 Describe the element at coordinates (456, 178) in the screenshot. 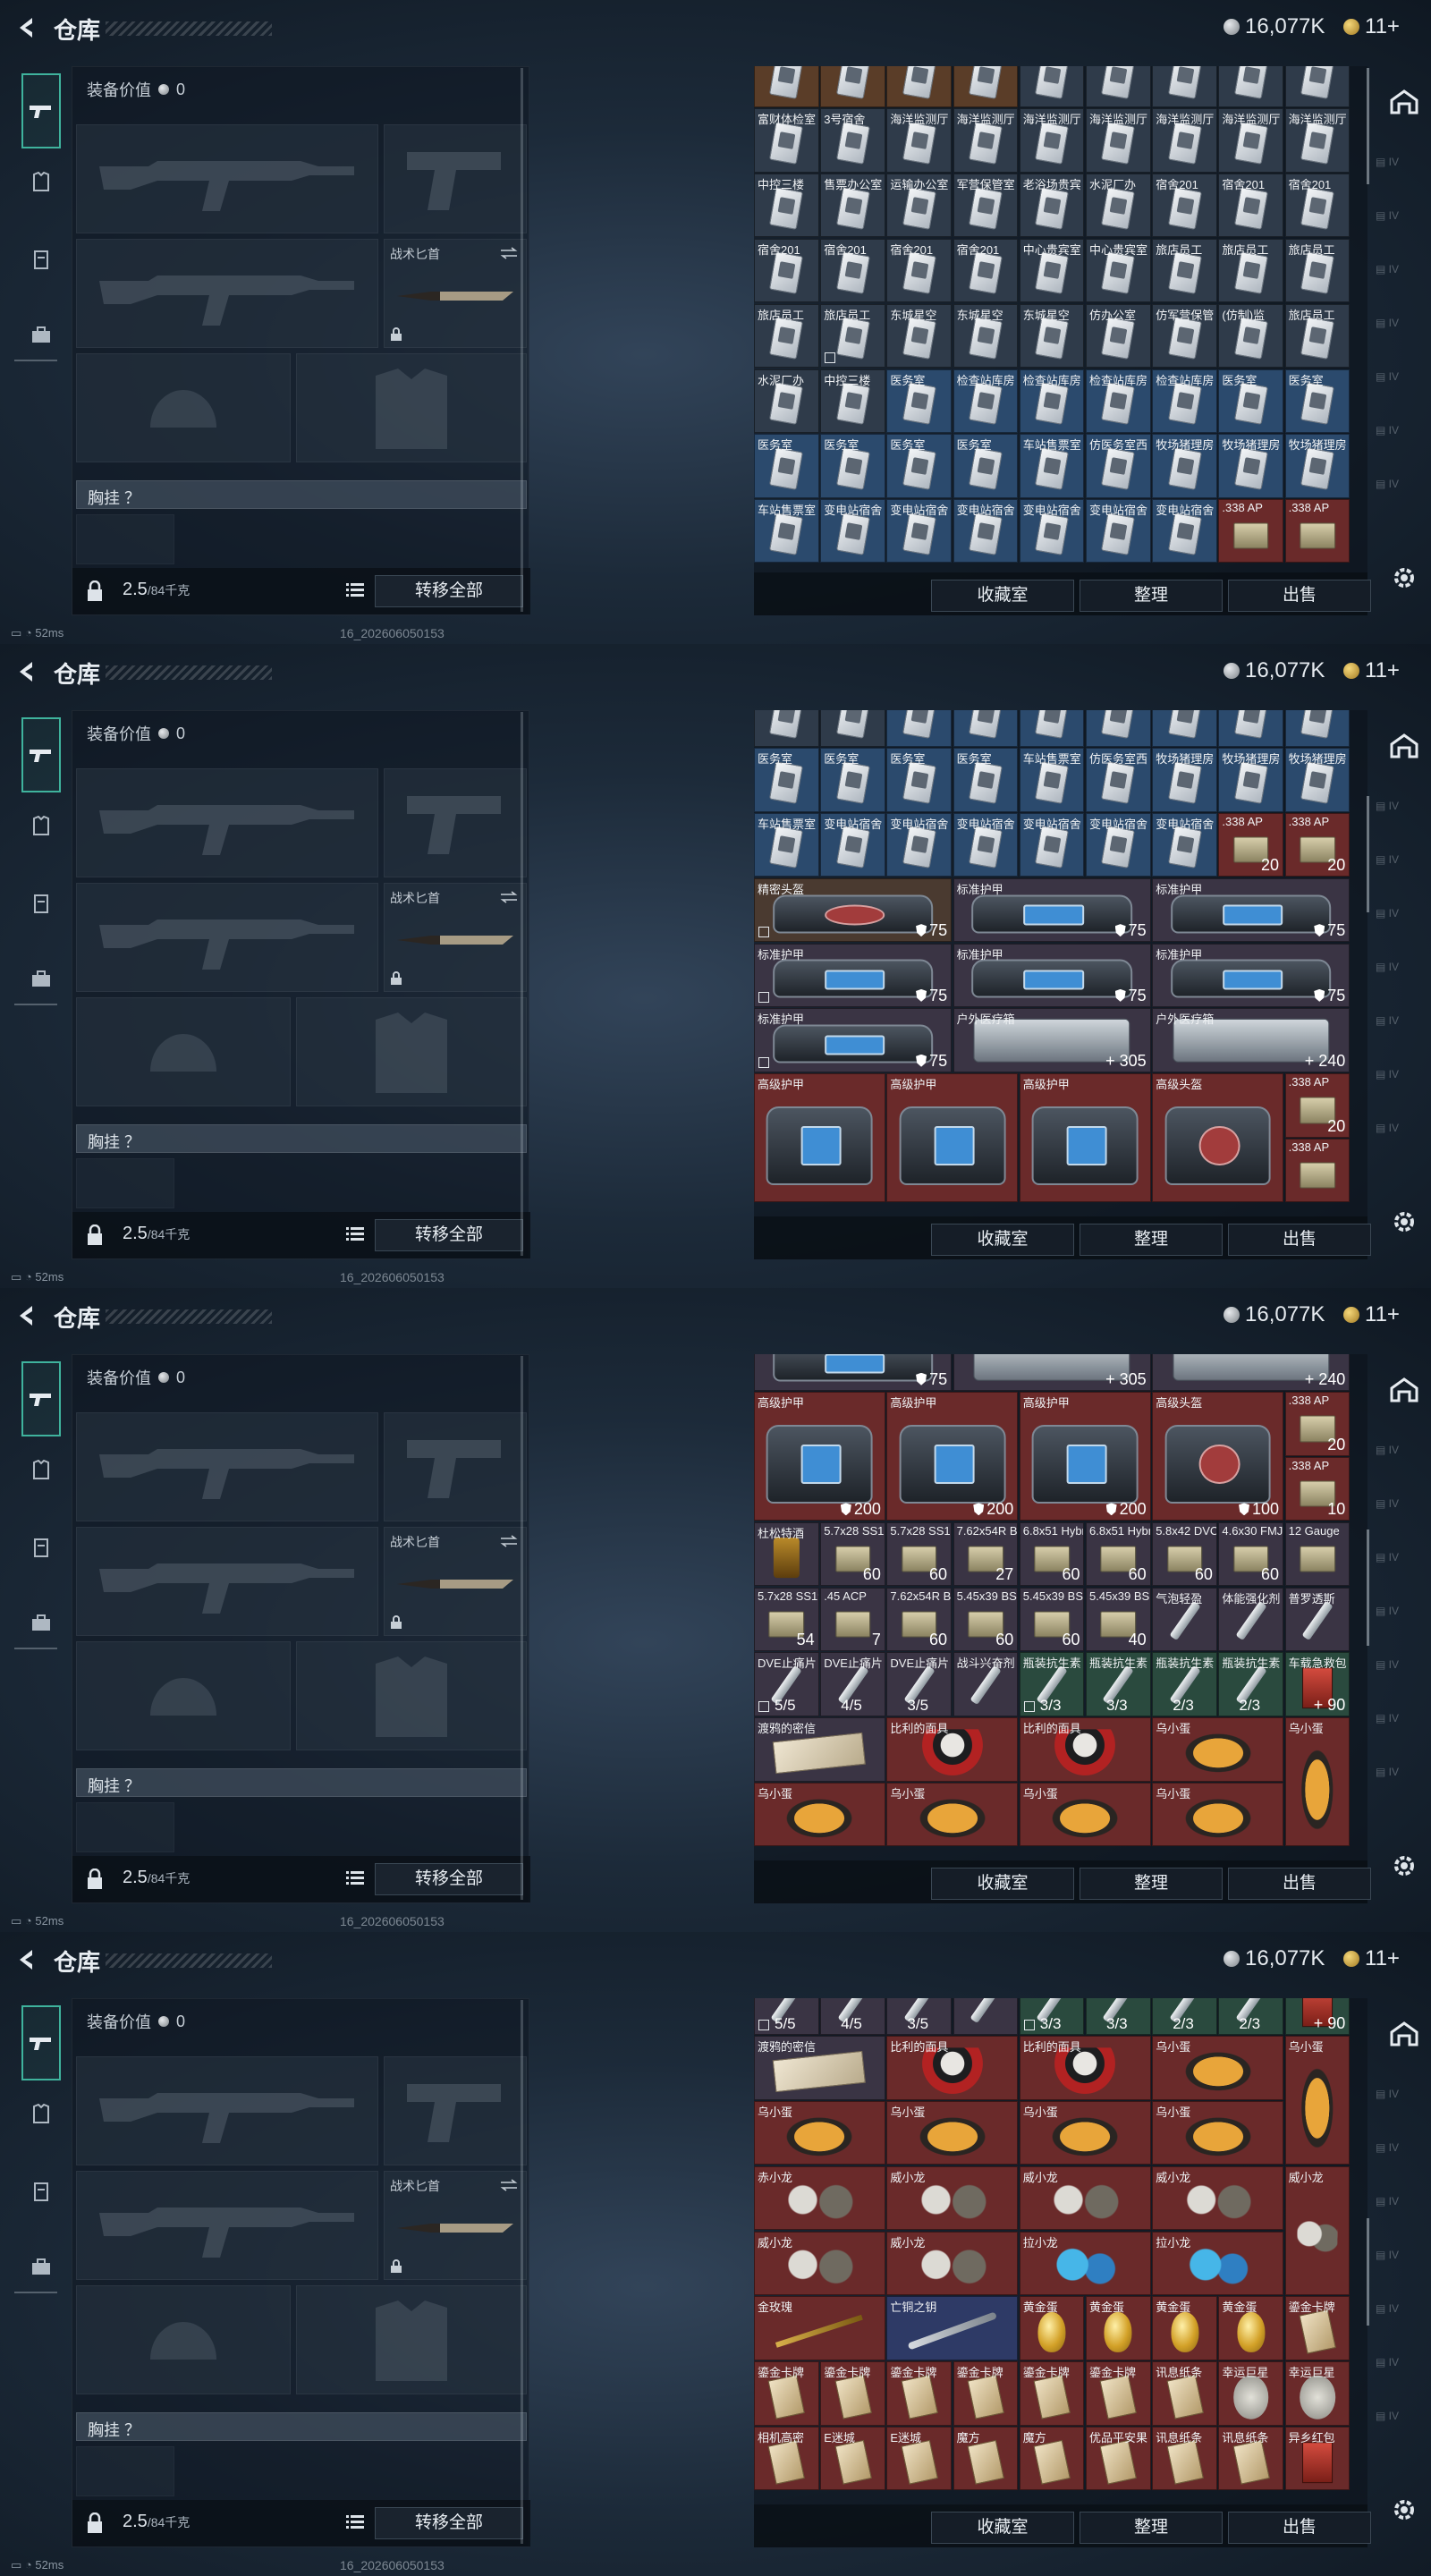

I see `sidearm-slot` at that location.